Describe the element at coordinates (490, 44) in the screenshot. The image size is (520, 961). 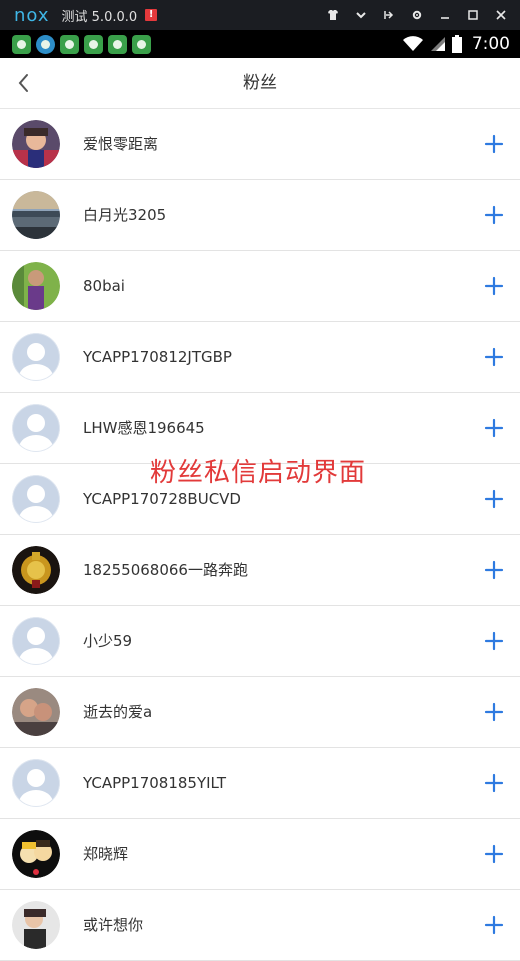
I see `clock: 7:00` at that location.